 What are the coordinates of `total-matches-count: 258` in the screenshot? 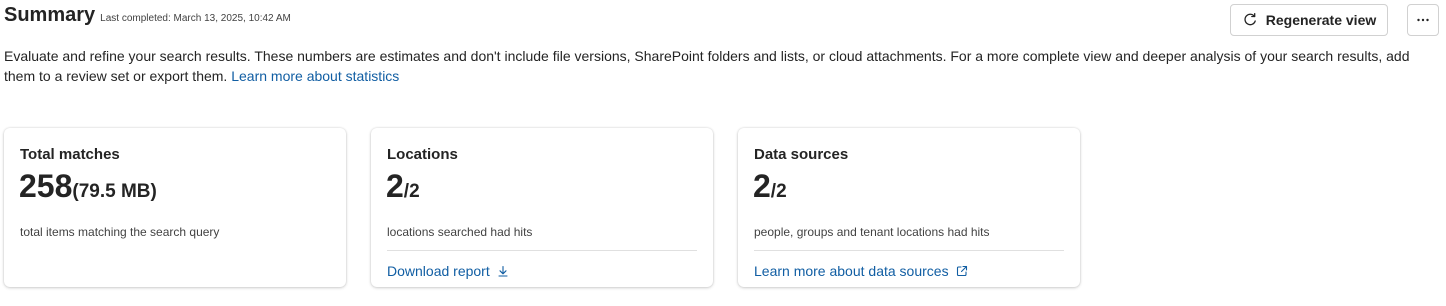 It's located at (46, 186).